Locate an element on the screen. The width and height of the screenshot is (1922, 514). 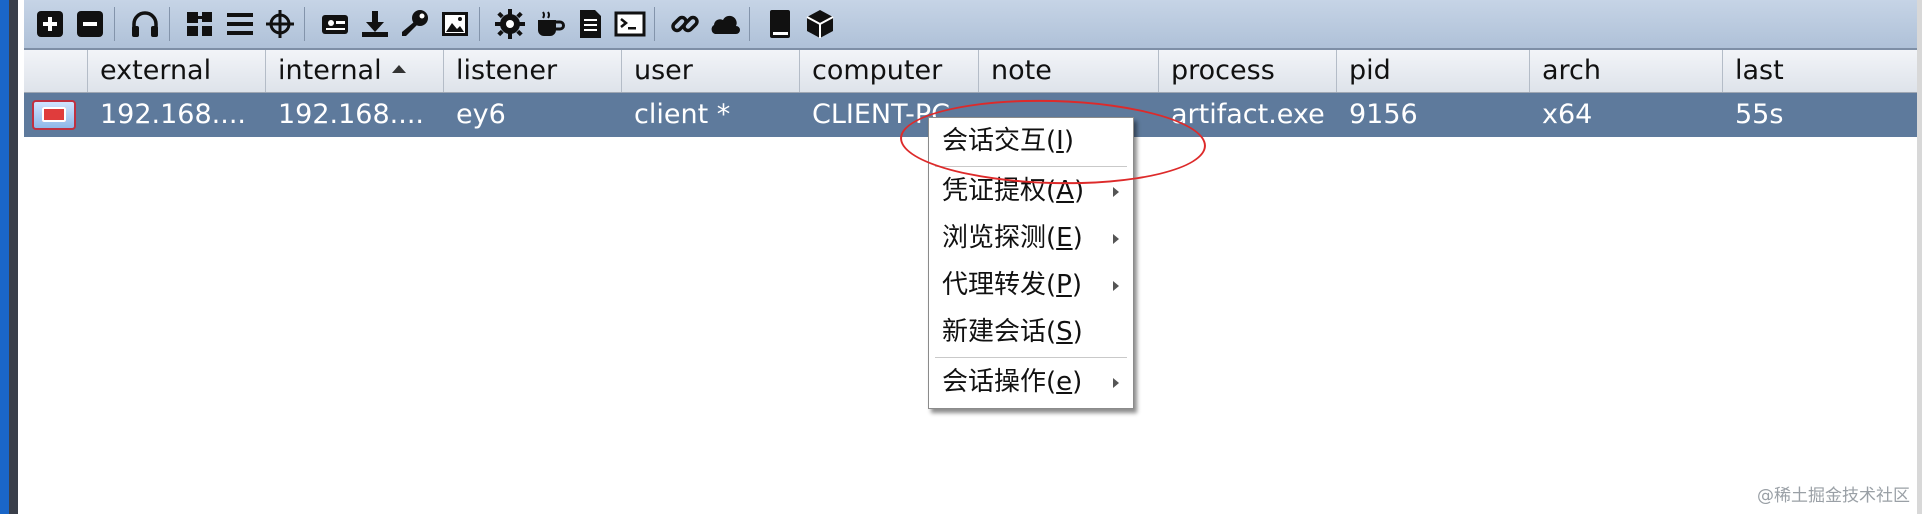
cell-pid: 9156 is located at coordinates (1383, 114).